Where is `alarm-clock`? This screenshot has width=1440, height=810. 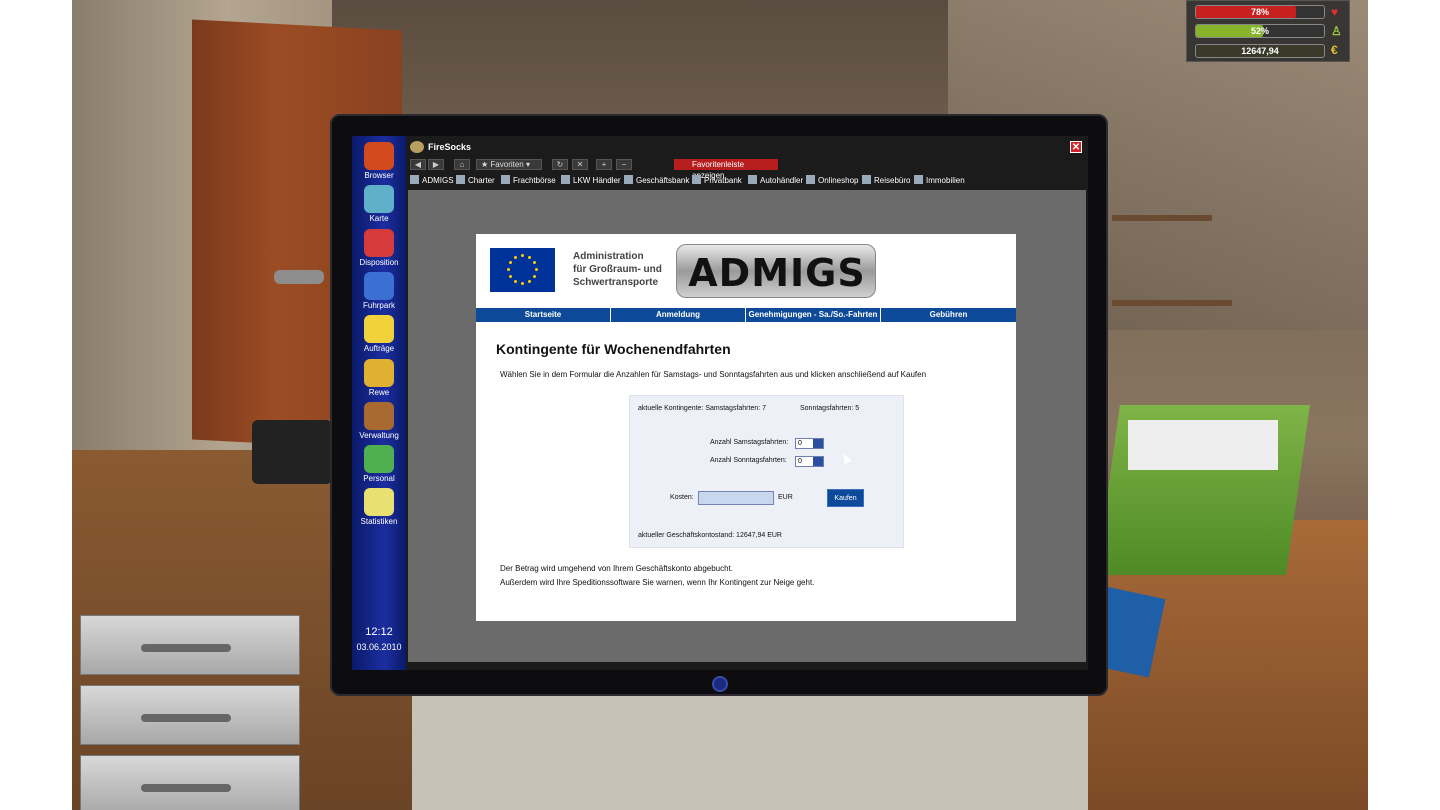 alarm-clock is located at coordinates (292, 452).